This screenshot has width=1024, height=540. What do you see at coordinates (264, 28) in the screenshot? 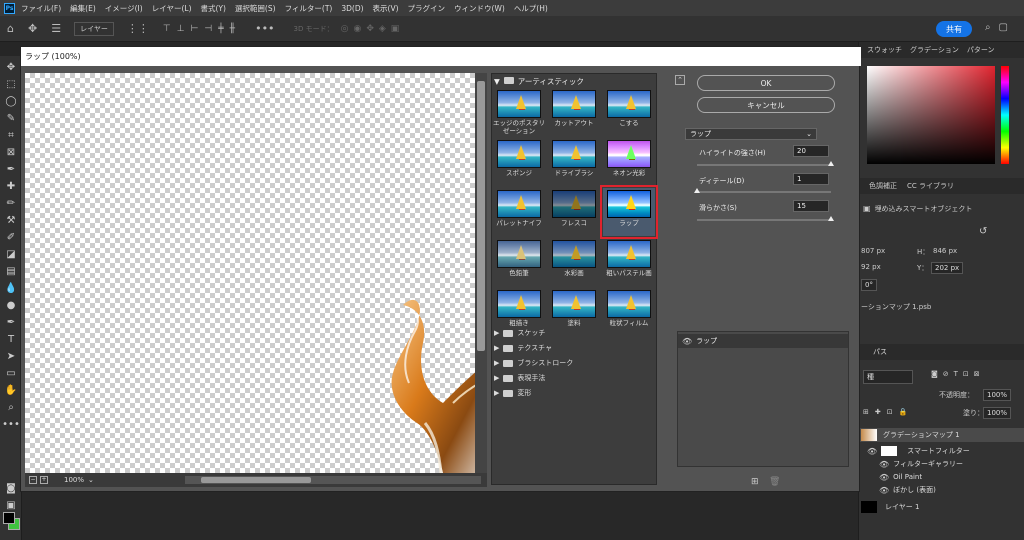
I see `more-icon: •••` at bounding box center [264, 28].